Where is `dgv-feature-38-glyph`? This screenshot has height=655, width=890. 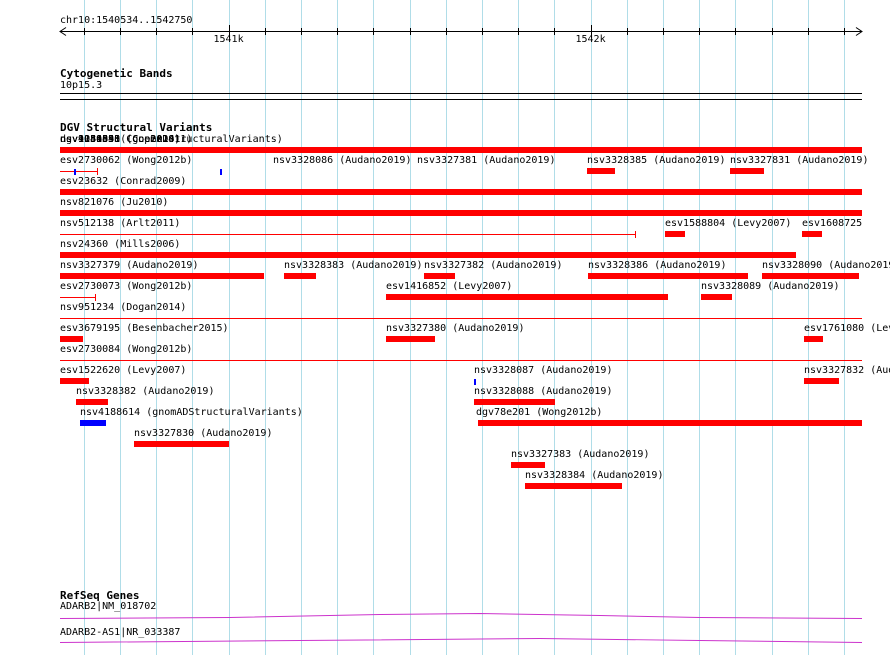 dgv-feature-38-glyph is located at coordinates (573, 486).